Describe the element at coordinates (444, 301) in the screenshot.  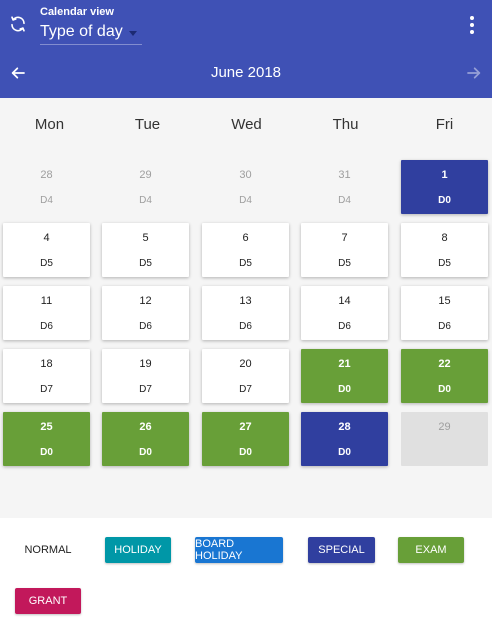
I see `day-number: 15` at that location.